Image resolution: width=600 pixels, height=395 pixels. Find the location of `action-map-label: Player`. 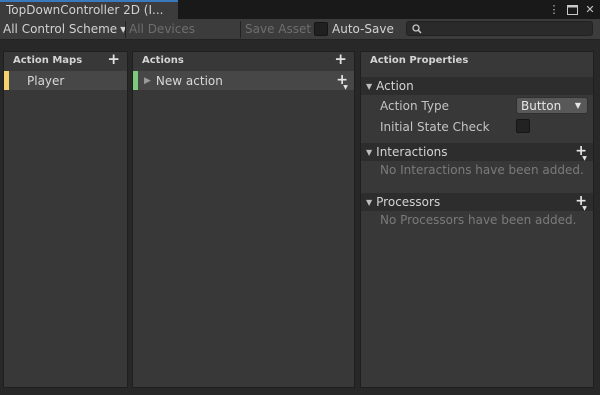

action-map-label: Player is located at coordinates (46, 80).